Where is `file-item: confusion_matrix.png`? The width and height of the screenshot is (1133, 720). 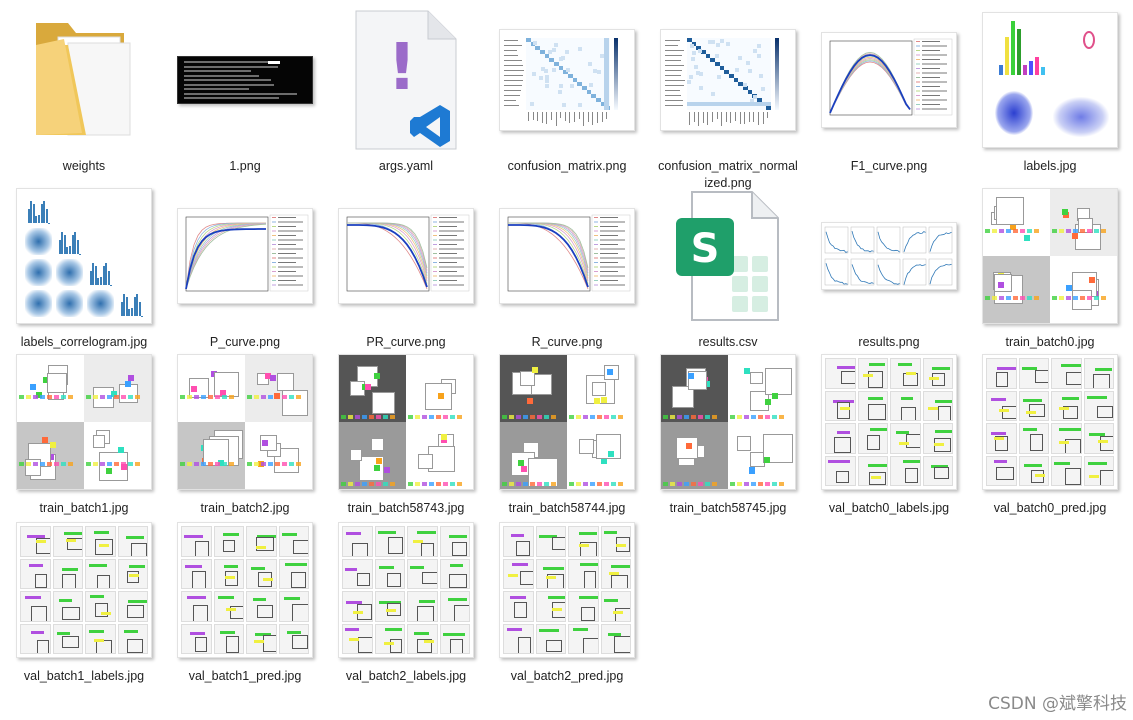 file-item: confusion_matrix.png is located at coordinates (567, 91).